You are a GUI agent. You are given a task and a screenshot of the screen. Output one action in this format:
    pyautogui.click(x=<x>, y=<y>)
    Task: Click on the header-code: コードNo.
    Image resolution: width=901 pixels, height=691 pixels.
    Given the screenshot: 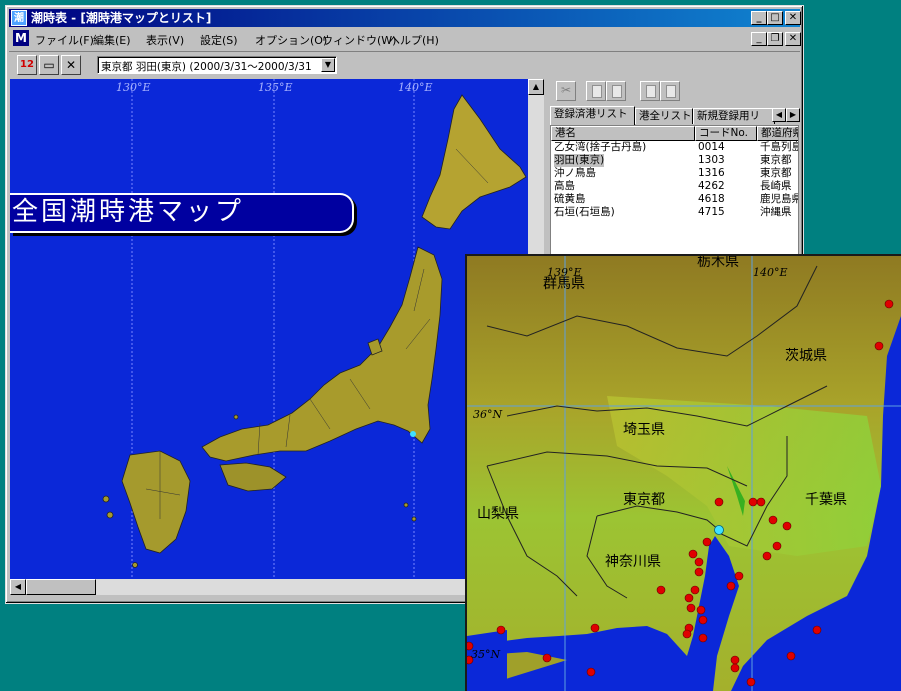 What is the action you would take?
    pyautogui.click(x=726, y=133)
    